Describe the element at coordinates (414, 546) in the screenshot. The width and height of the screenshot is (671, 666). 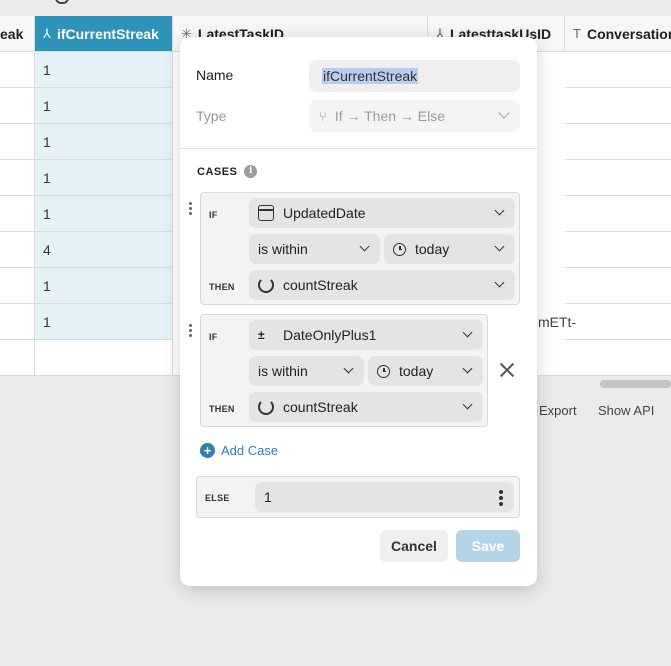
I see `cancel-button: Cancel` at that location.